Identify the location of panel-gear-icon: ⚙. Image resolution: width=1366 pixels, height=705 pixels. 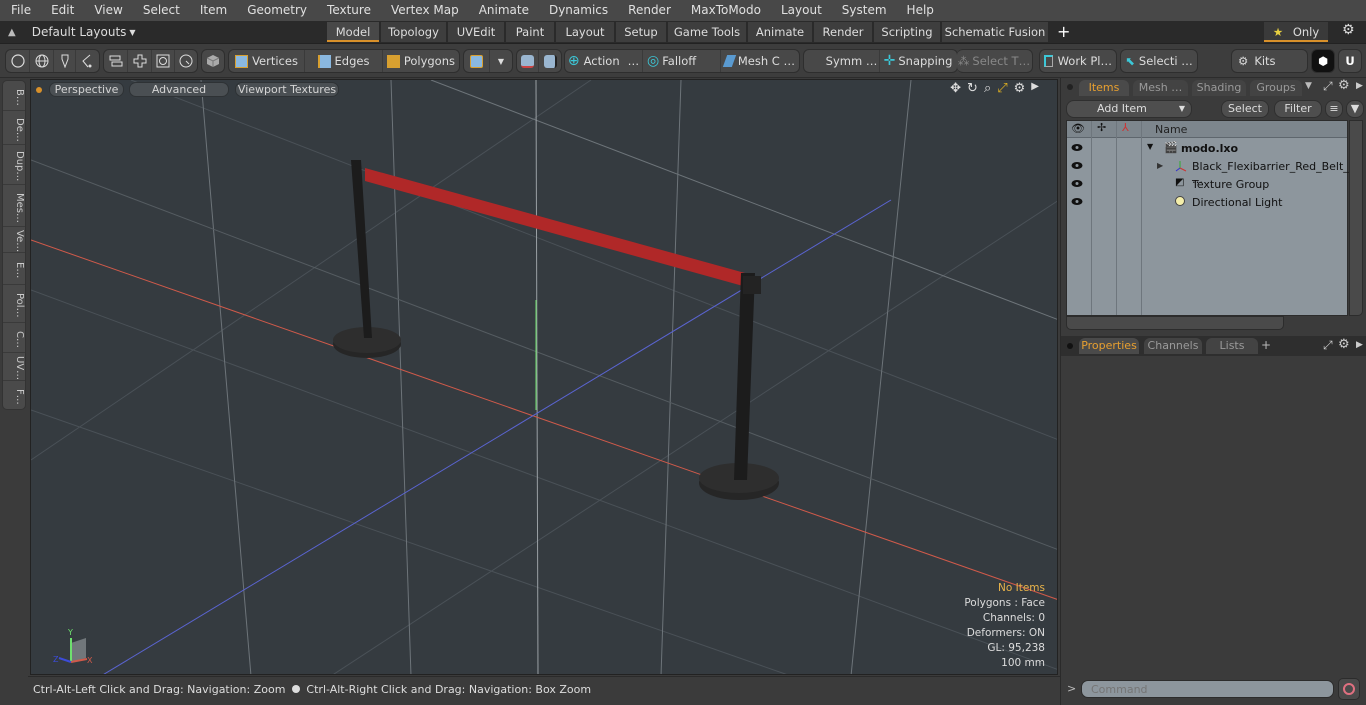
(1344, 85).